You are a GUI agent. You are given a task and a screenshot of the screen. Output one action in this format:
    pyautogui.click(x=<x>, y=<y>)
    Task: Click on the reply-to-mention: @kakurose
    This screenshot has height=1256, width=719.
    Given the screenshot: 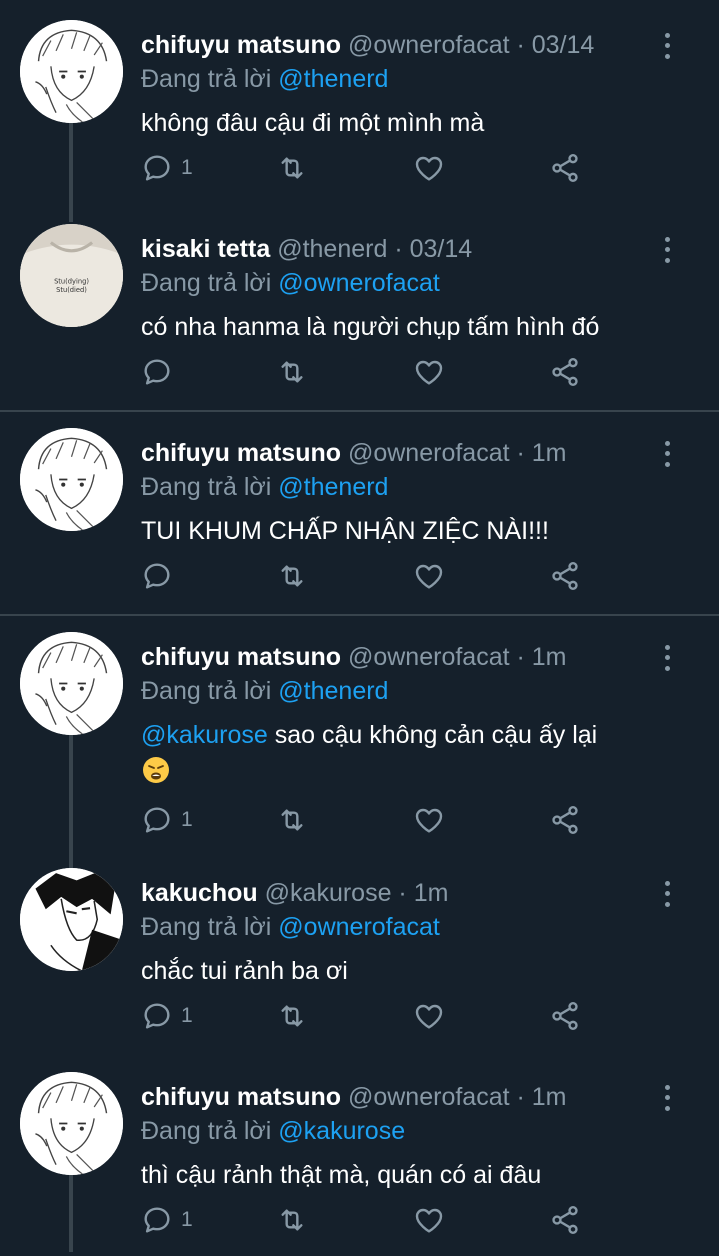 What is the action you would take?
    pyautogui.click(x=341, y=1131)
    